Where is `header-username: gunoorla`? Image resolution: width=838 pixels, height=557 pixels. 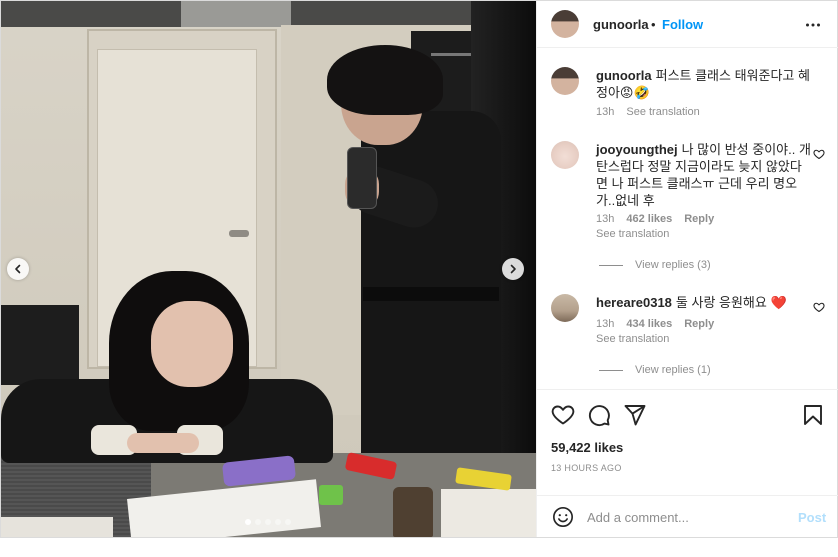 header-username: gunoorla is located at coordinates (621, 24).